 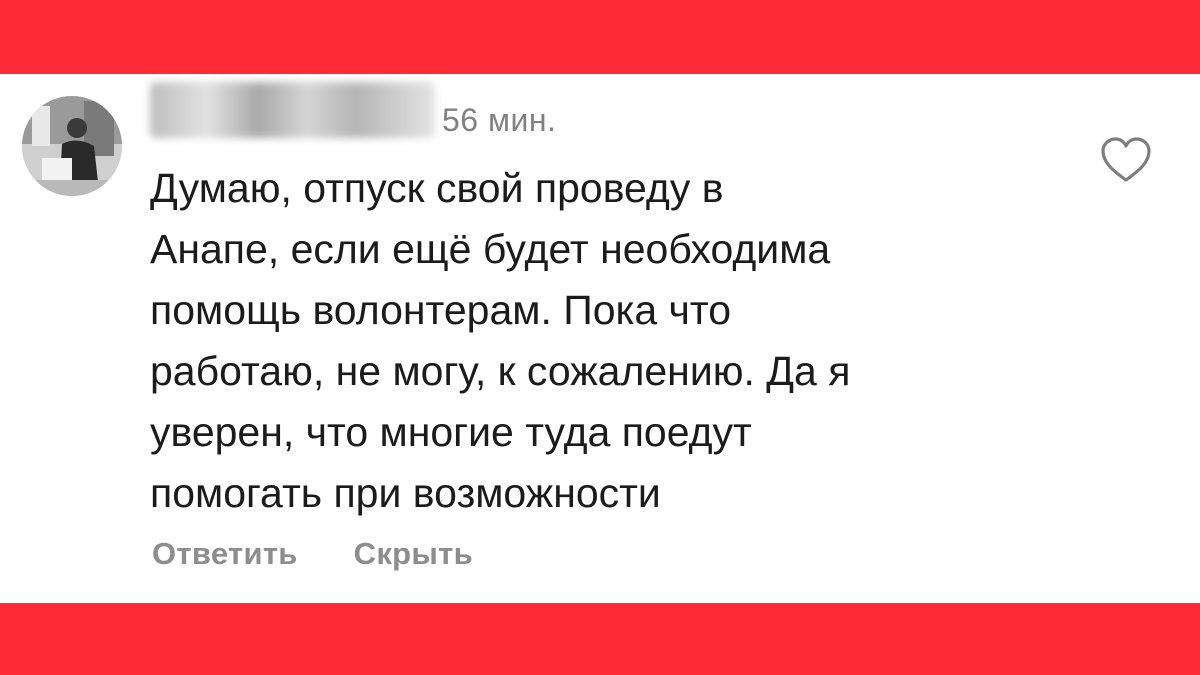 I want to click on bottom-red-band, so click(x=600, y=639).